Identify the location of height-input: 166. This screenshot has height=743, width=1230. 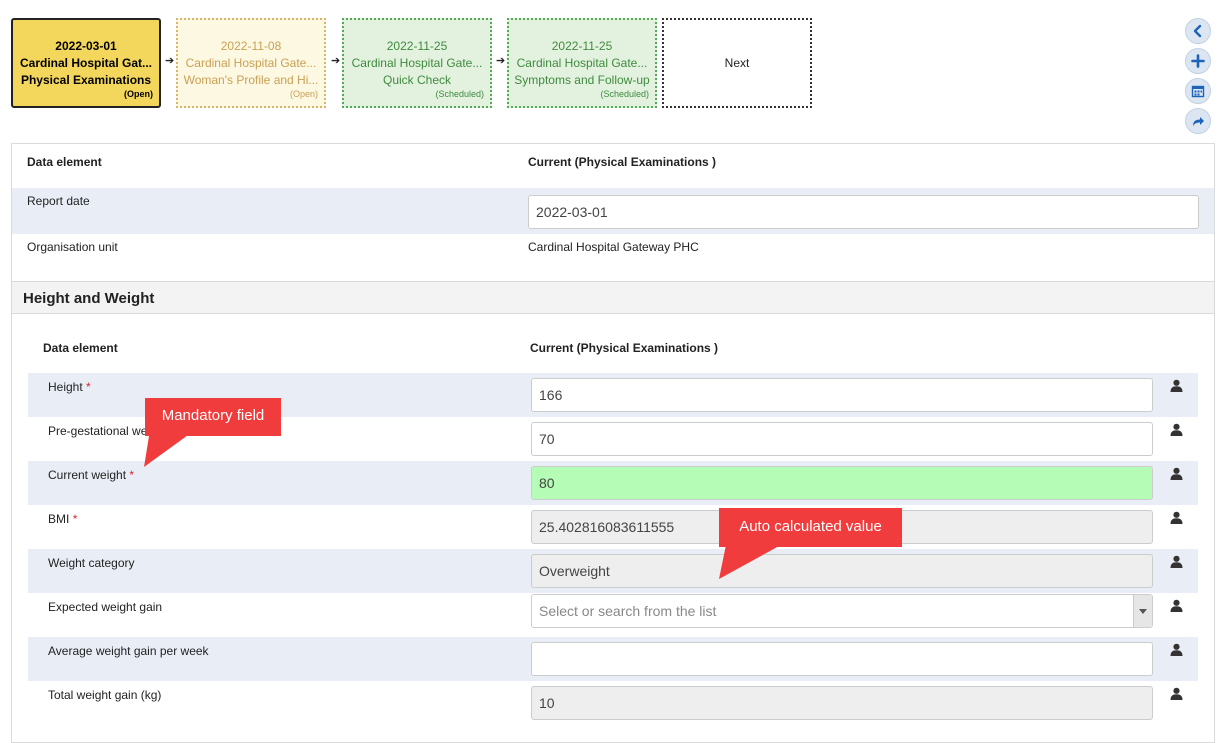
(842, 395).